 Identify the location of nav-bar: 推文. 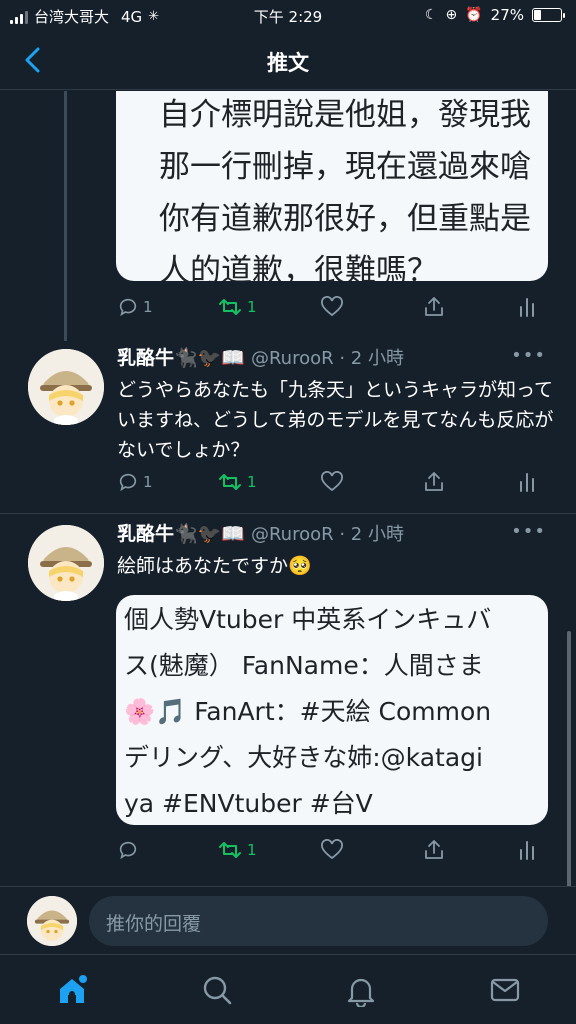
(288, 60).